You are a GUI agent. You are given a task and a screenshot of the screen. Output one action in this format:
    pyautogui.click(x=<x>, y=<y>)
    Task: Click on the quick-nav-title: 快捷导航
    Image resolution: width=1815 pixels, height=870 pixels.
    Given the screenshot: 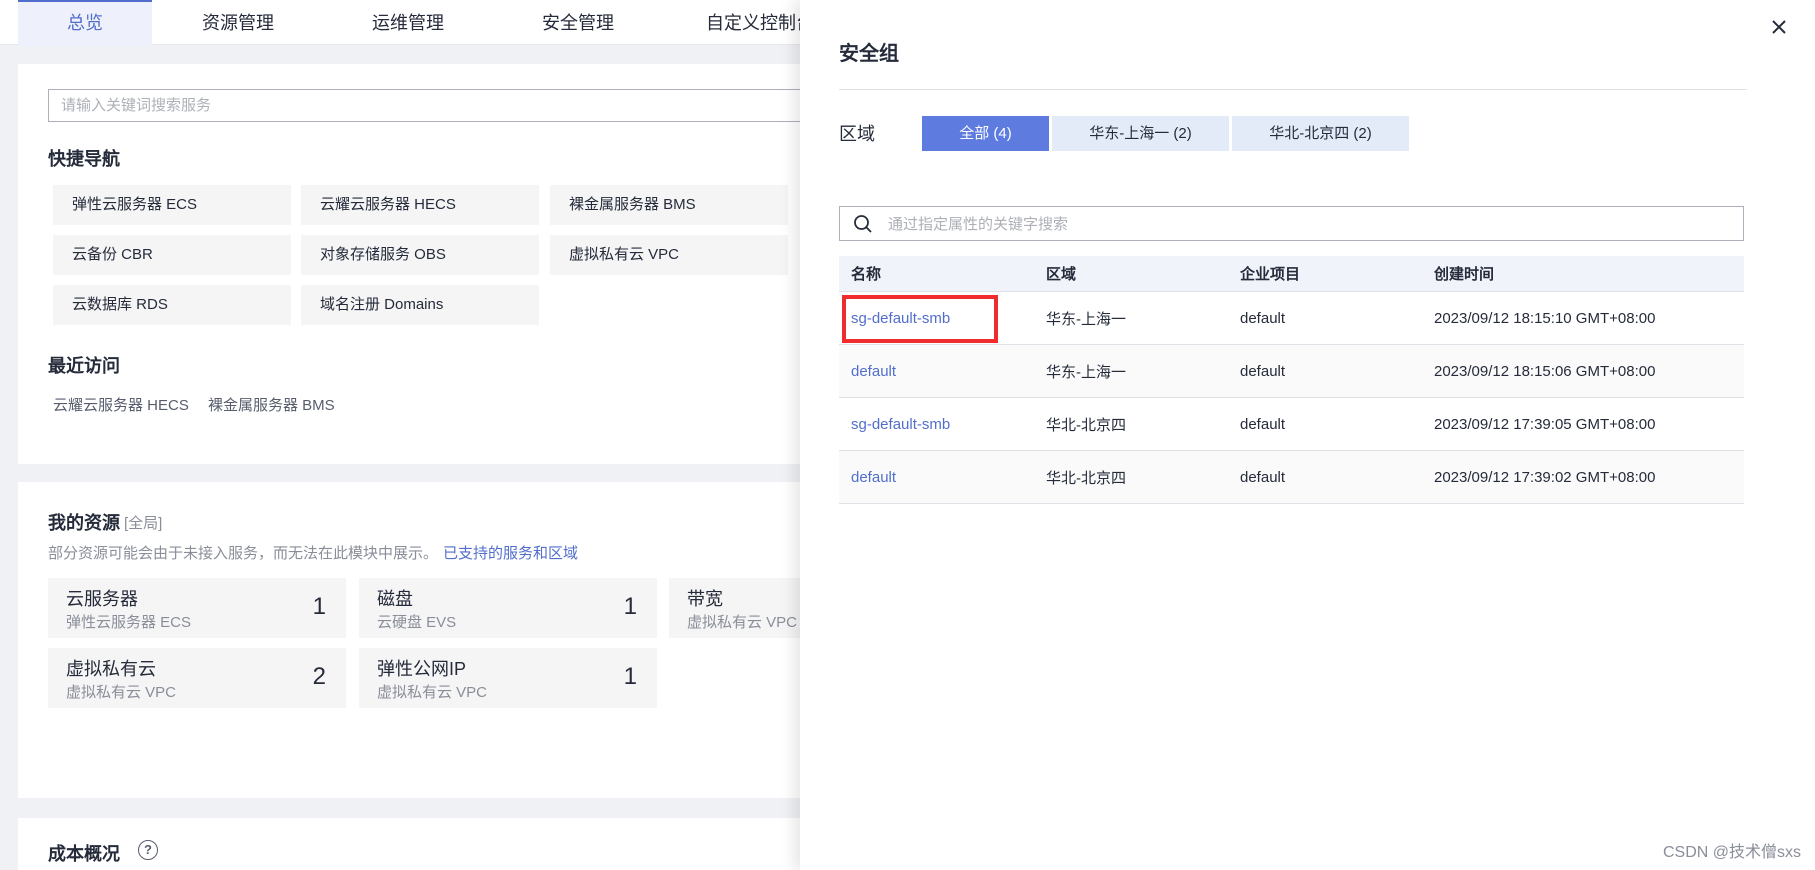 What is the action you would take?
    pyautogui.click(x=84, y=159)
    